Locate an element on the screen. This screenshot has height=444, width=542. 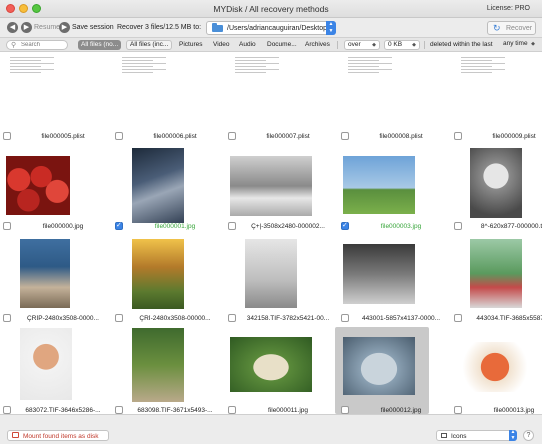
divider is located at coordinates (424, 45).